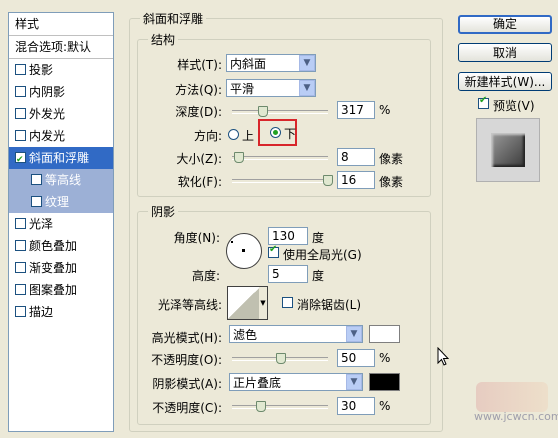 The width and height of the screenshot is (558, 438). What do you see at coordinates (61, 24) in the screenshot?
I see `styles-header: 样式` at bounding box center [61, 24].